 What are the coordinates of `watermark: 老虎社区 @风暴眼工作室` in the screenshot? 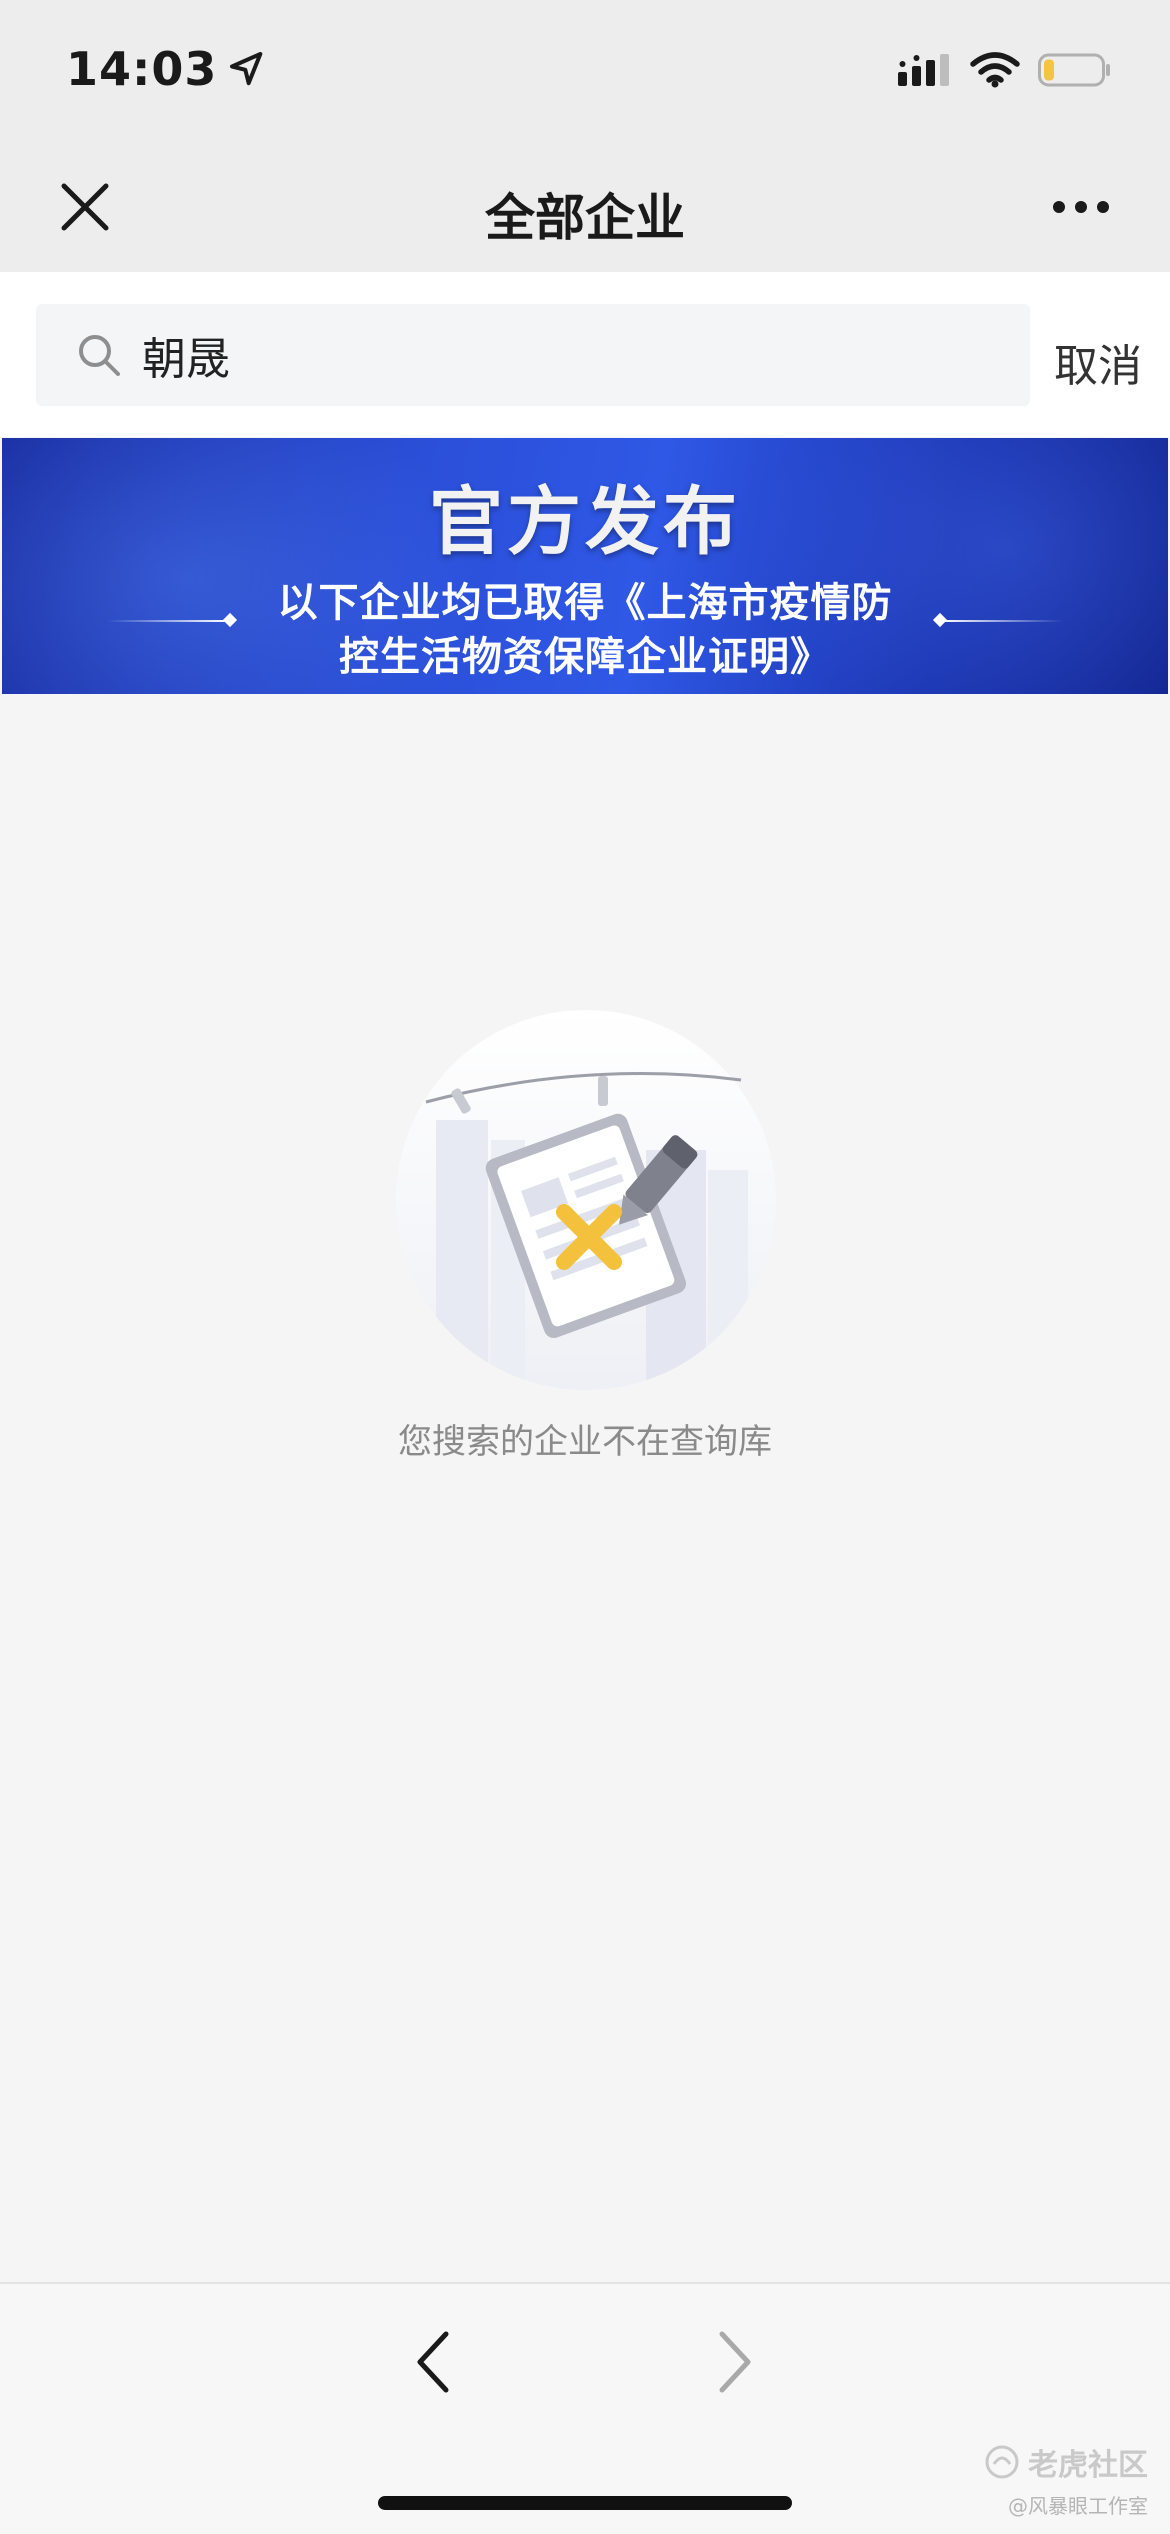 It's located at (1066, 2479).